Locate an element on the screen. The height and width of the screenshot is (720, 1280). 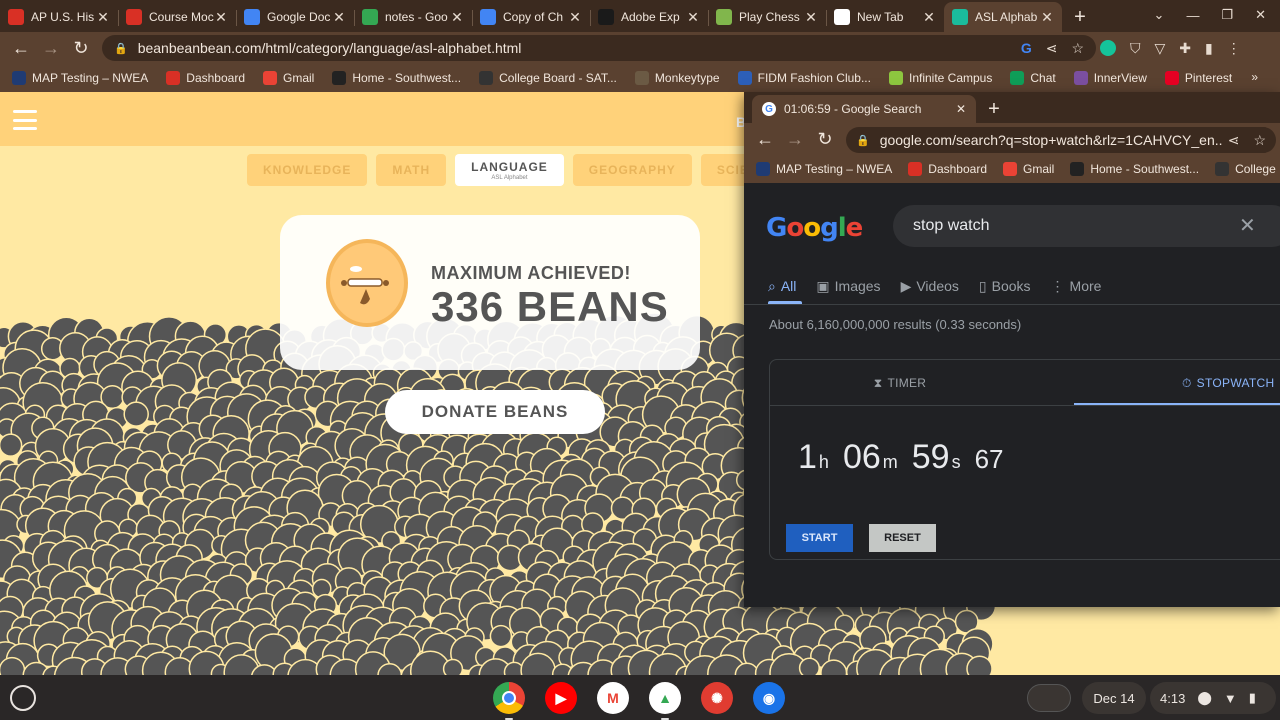
reset-button: RESET is located at coordinates (902, 538).